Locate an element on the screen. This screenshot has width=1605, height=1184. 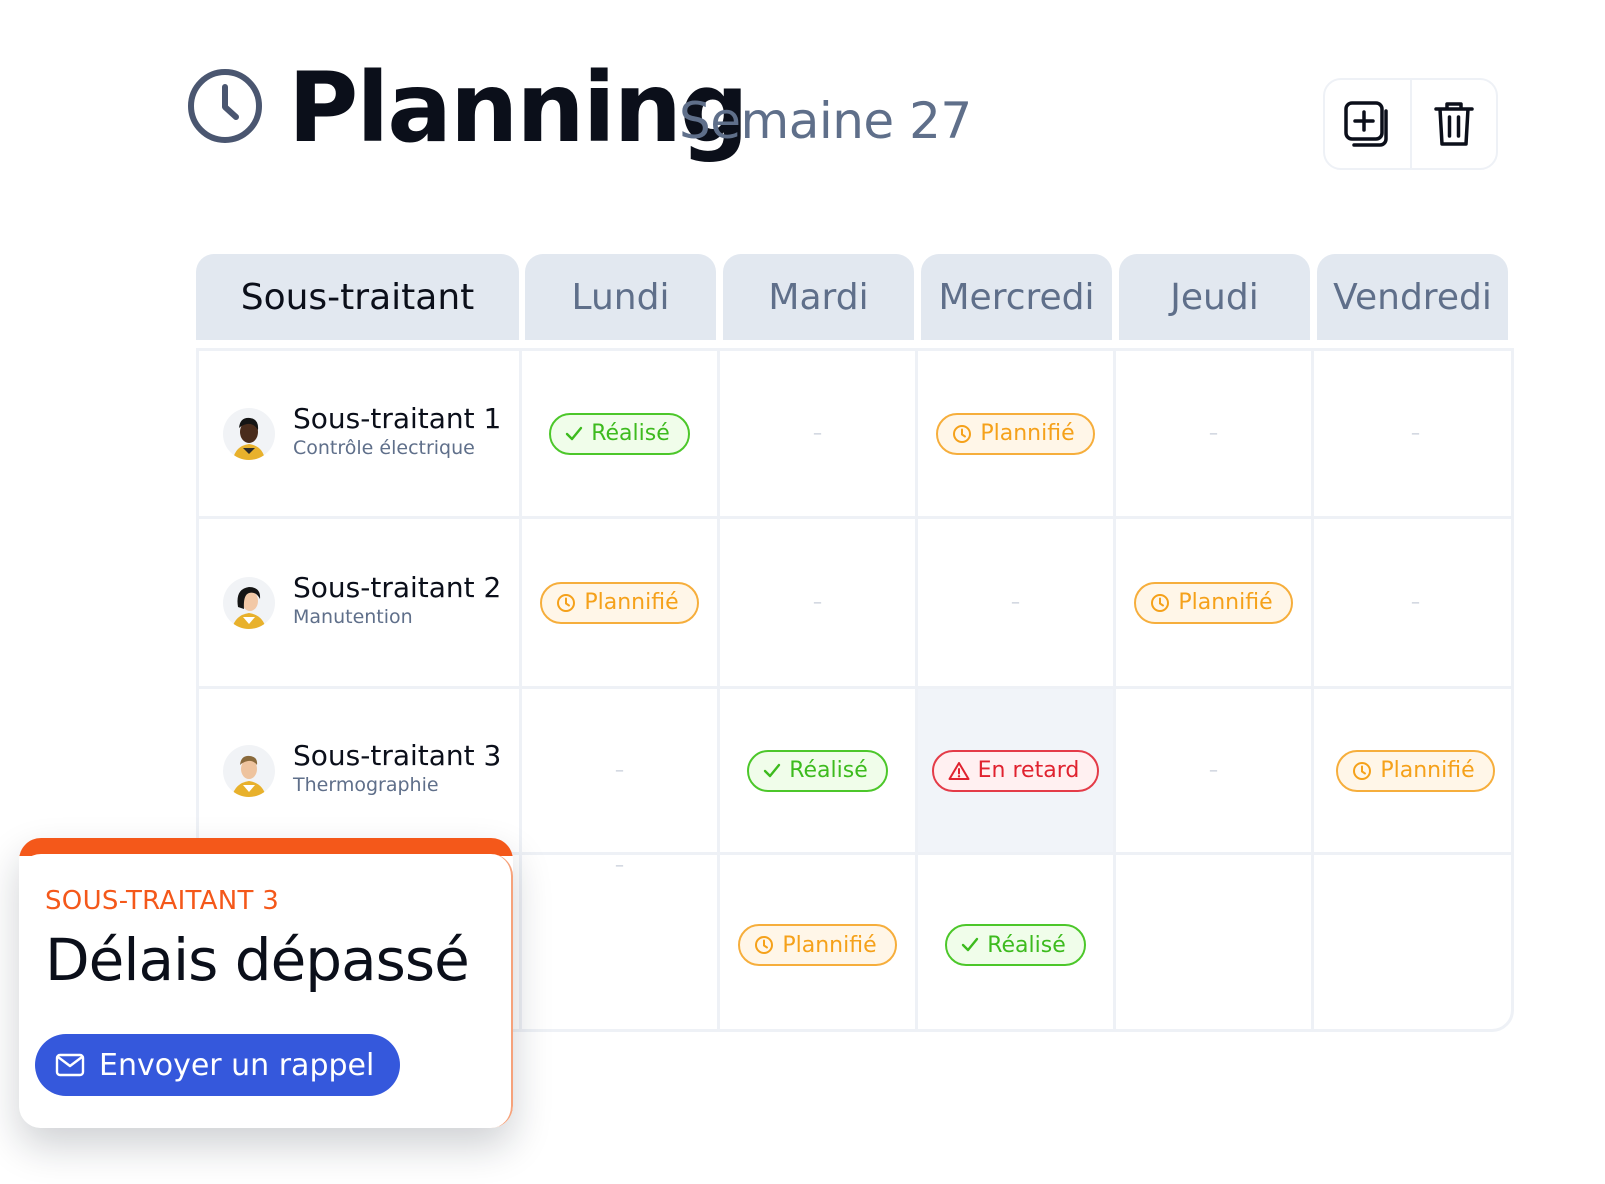
subcontractor-role: Contrôle électrique is located at coordinates (384, 447).